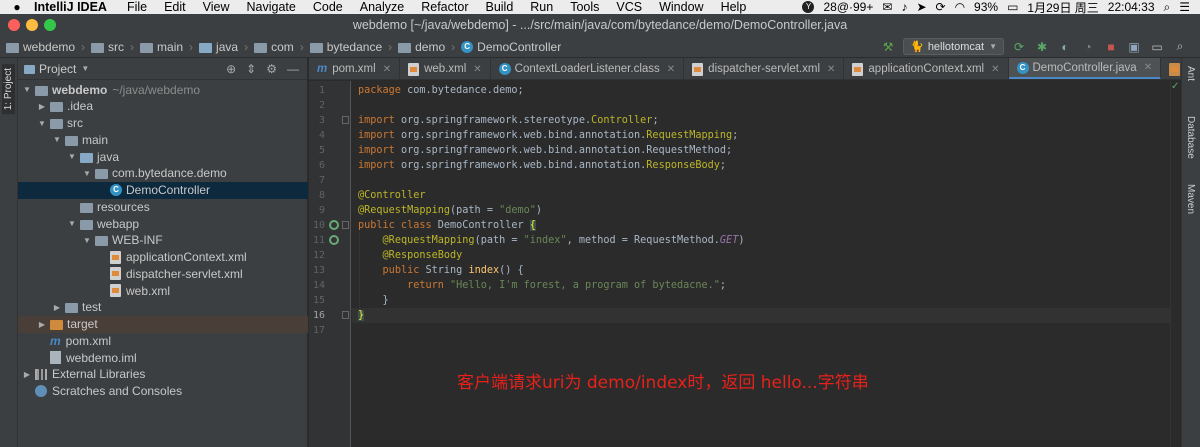 This screenshot has height=447, width=1200. I want to click on menu-time: 22:04:33, so click(1131, 7).